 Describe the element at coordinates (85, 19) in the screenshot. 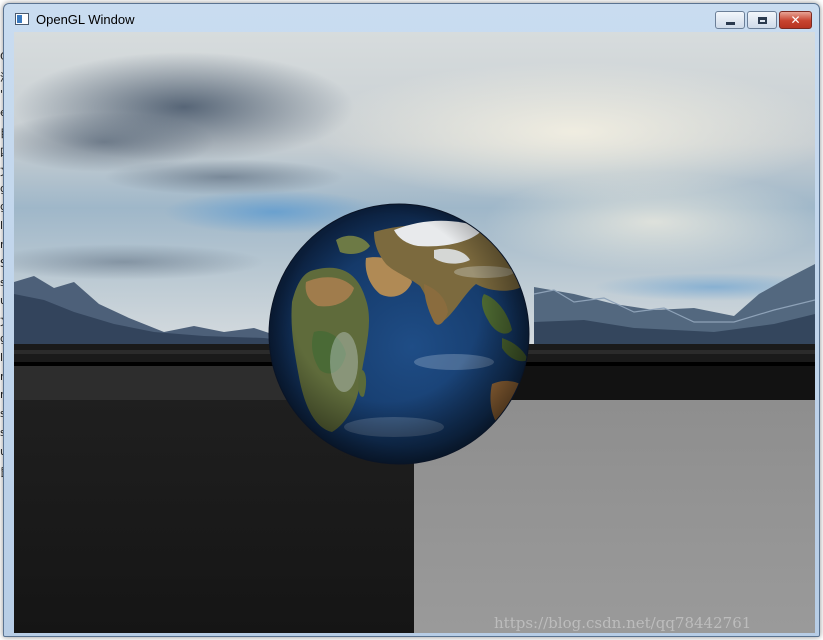

I see `window-title: OpenGL Window` at that location.